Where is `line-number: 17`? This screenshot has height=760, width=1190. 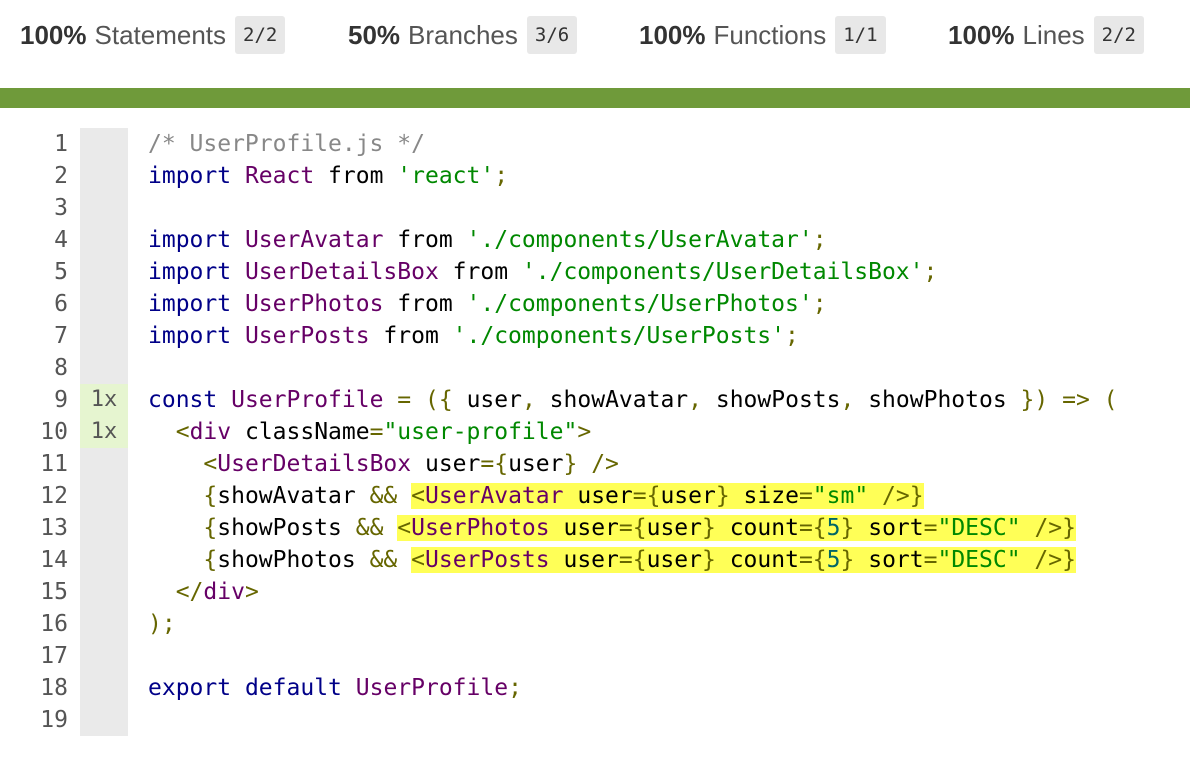 line-number: 17 is located at coordinates (34, 656).